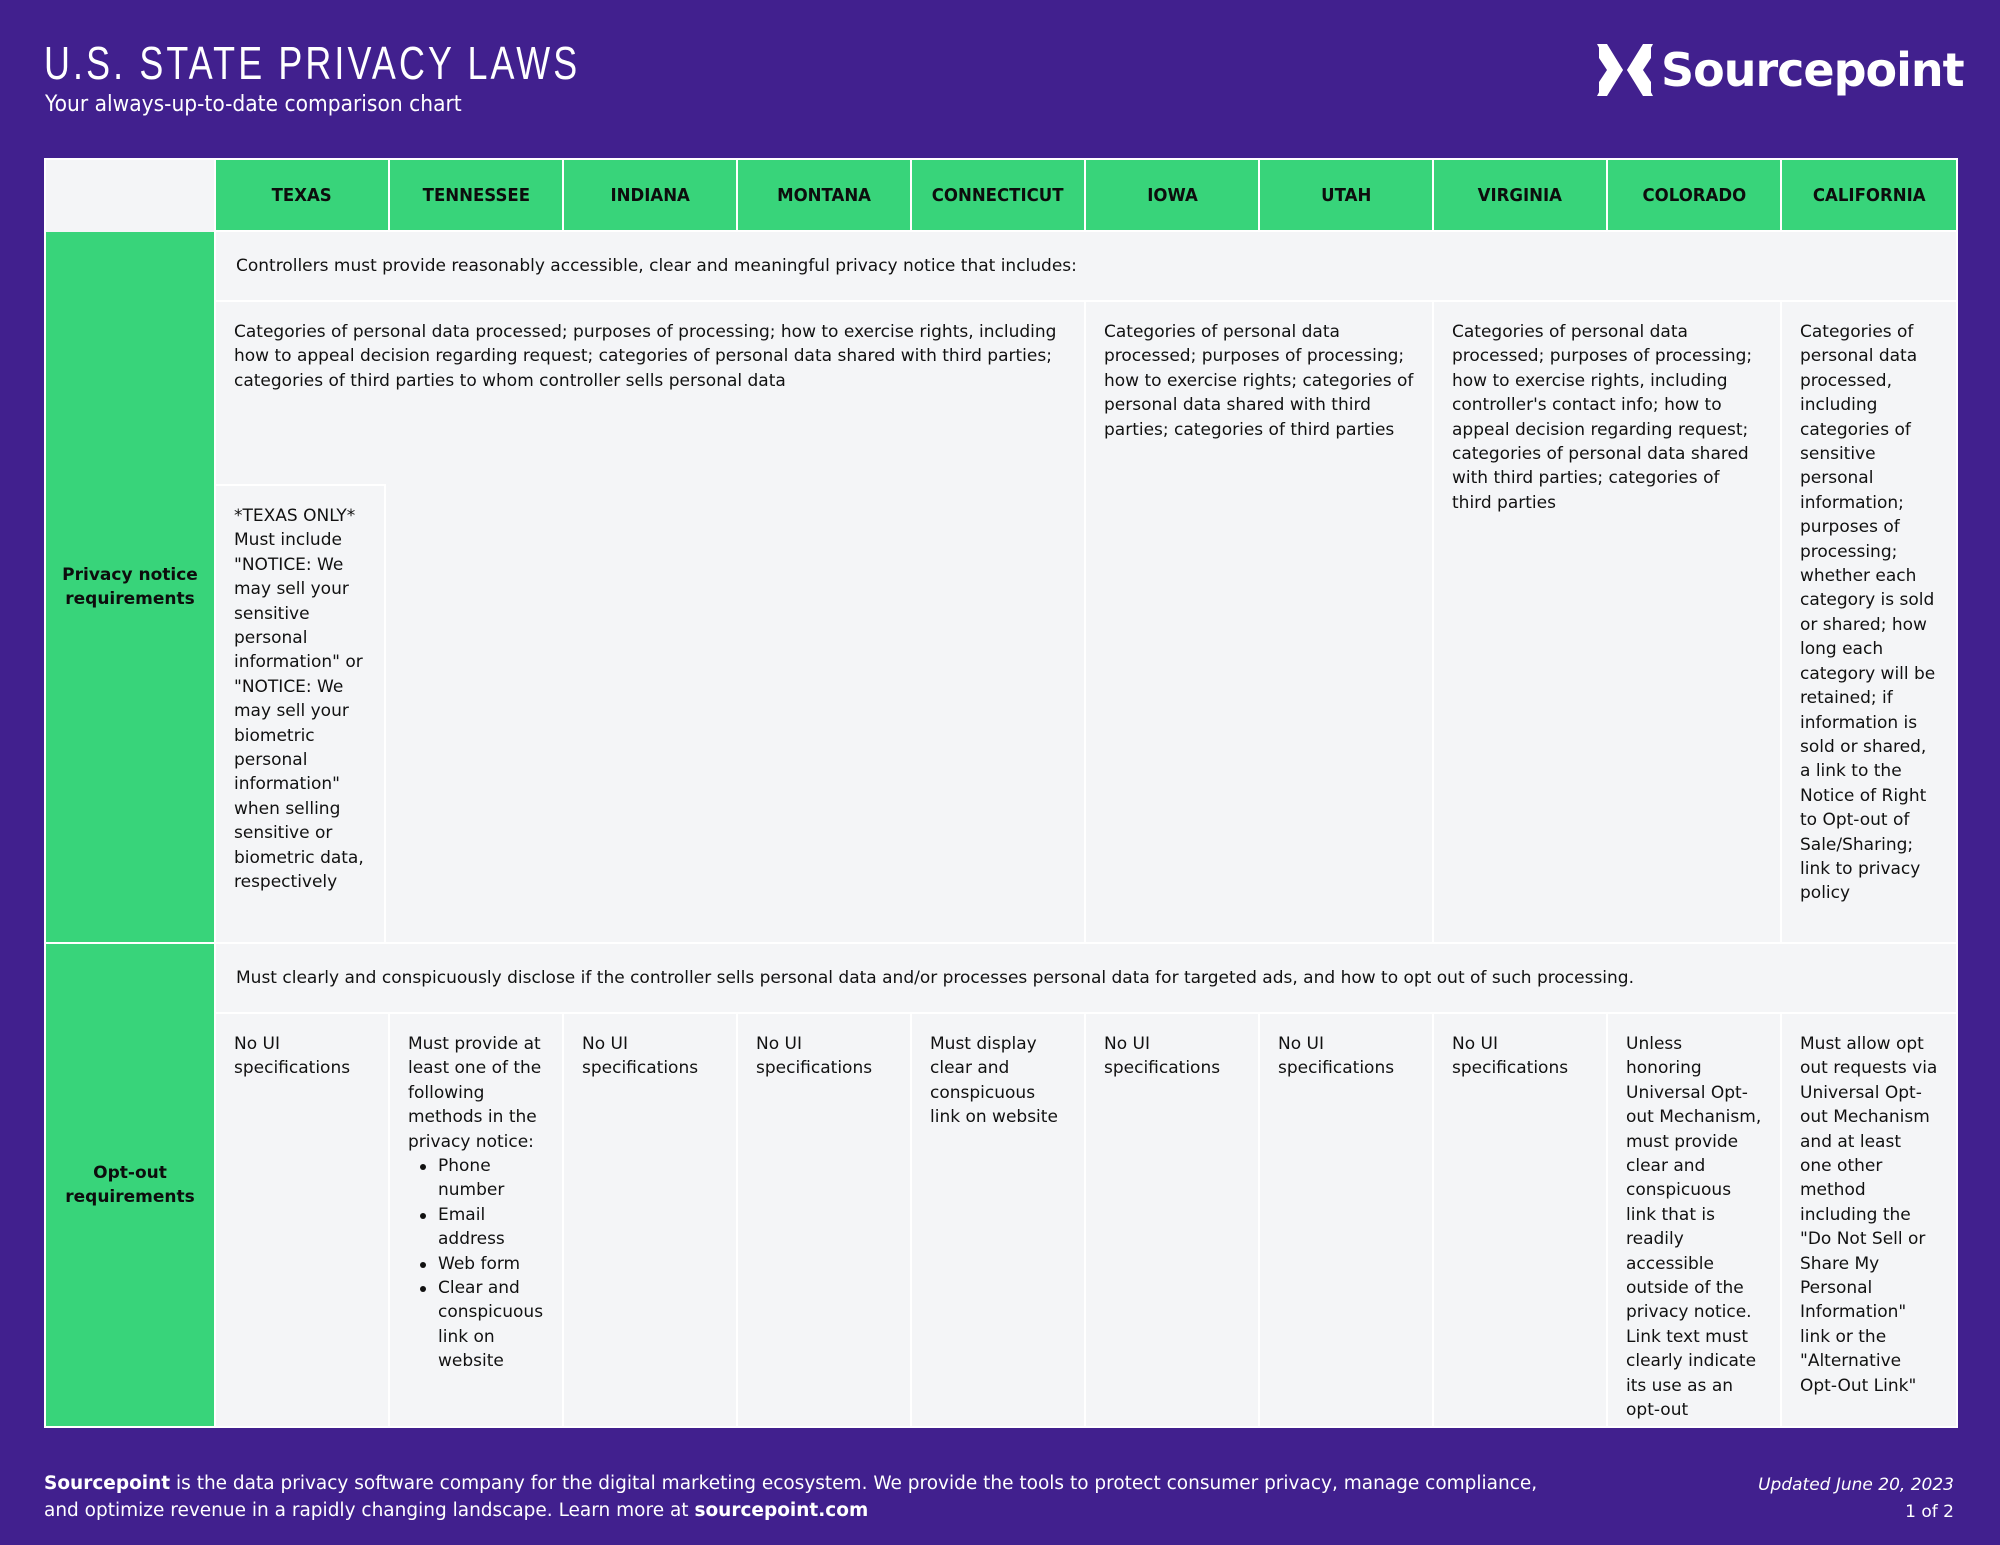 The width and height of the screenshot is (2000, 1545). I want to click on table-corner, so click(130, 196).